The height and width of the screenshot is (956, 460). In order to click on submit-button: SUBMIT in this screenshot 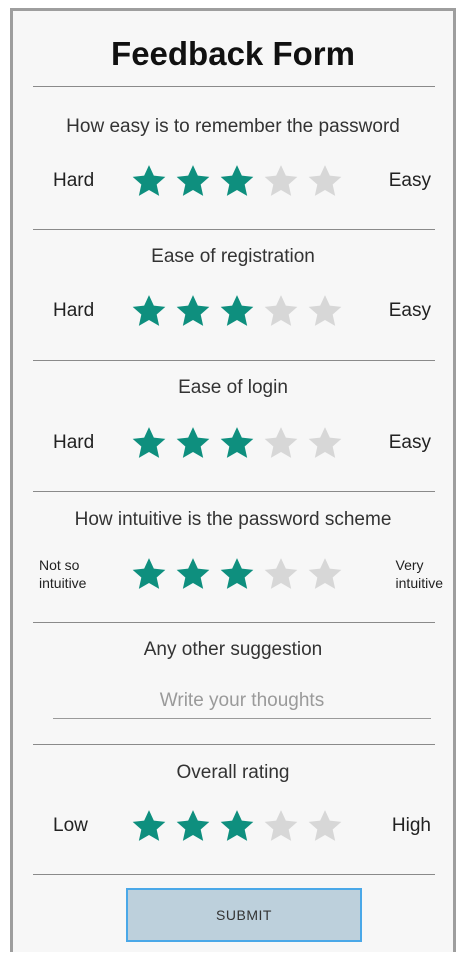, I will do `click(244, 915)`.